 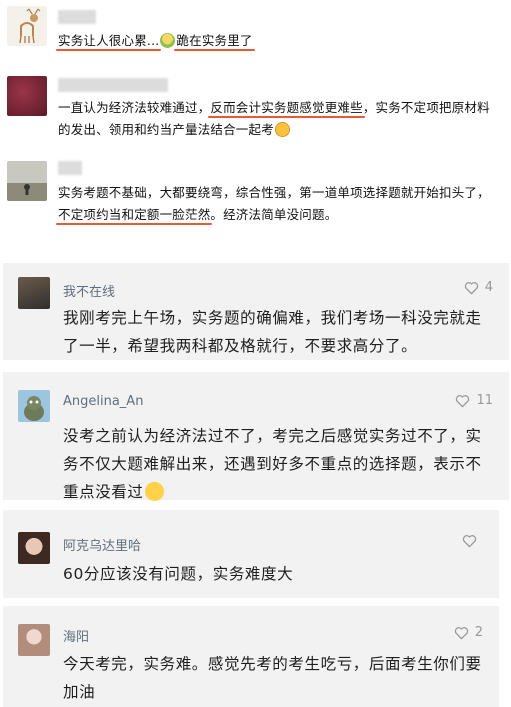 I want to click on like-button: 4, so click(x=478, y=287).